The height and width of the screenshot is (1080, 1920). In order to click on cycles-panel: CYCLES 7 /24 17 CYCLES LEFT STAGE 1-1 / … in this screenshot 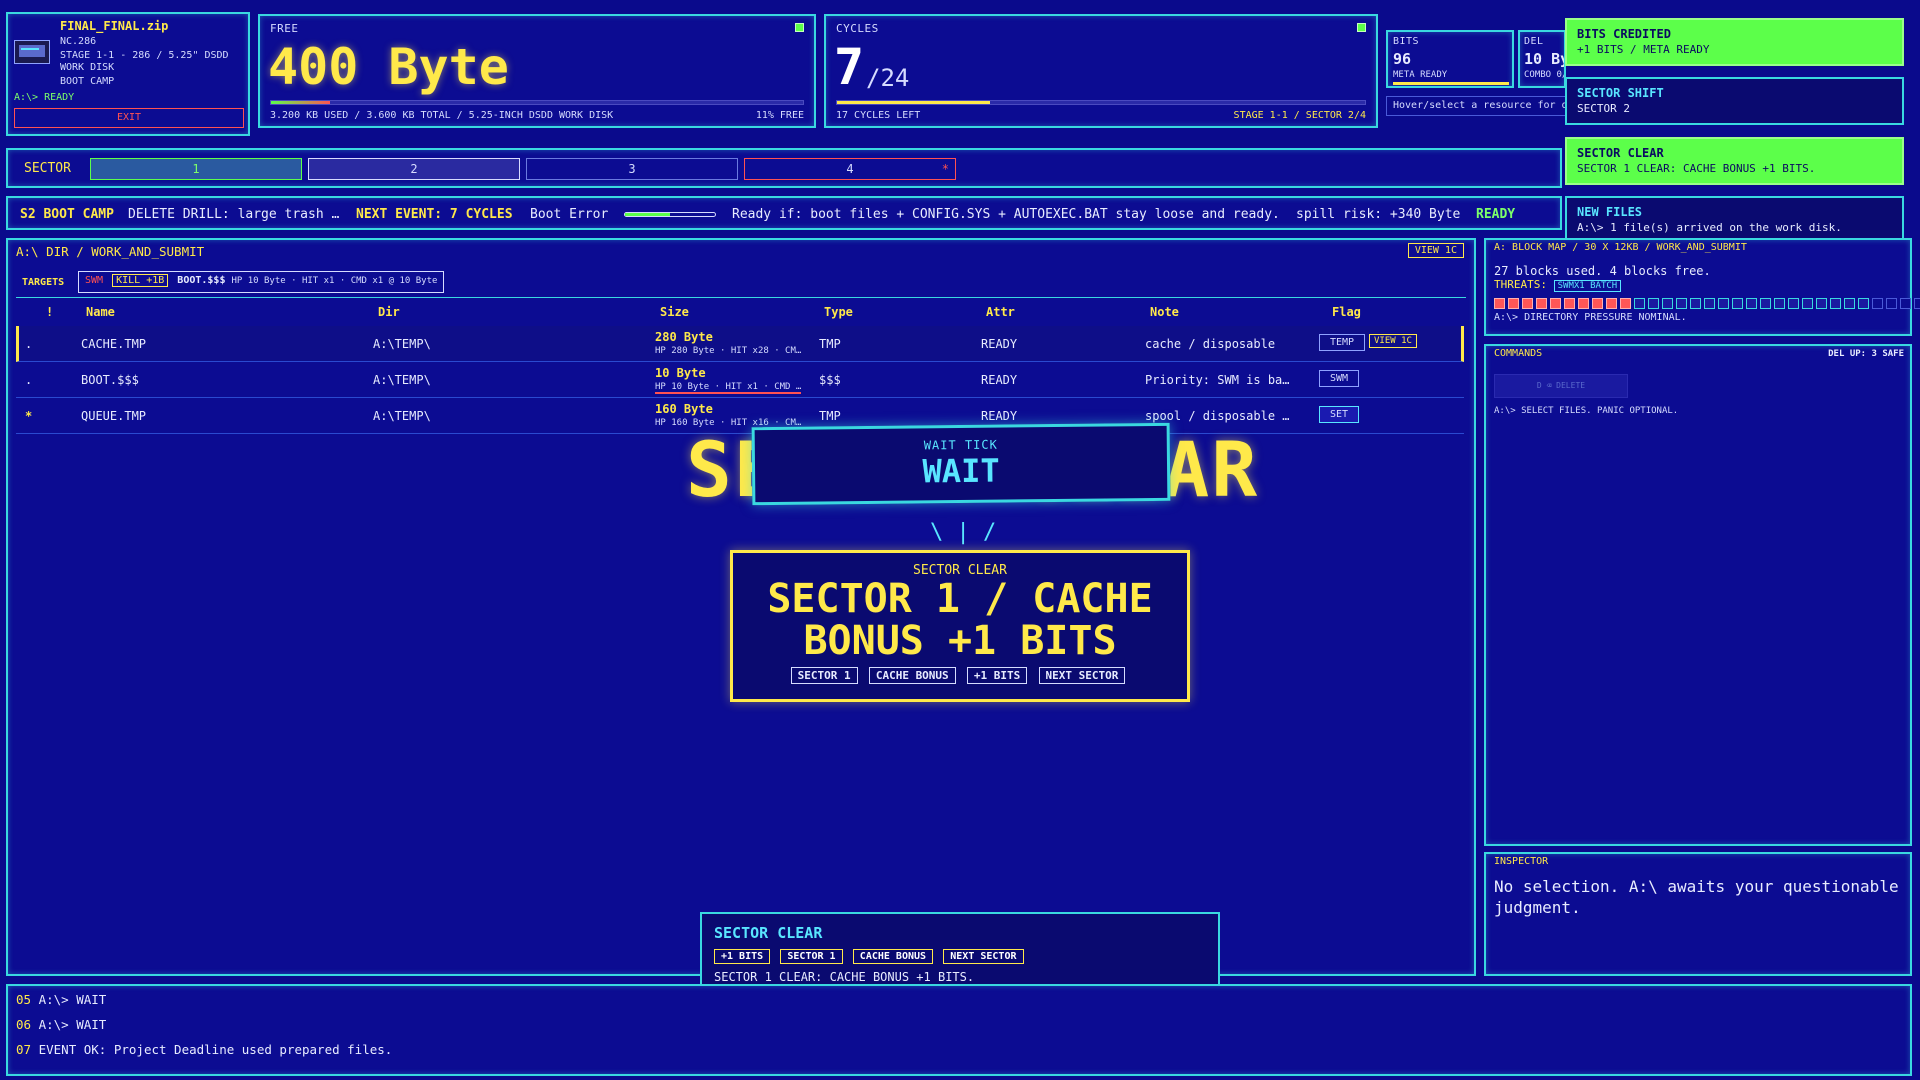, I will do `click(1101, 71)`.